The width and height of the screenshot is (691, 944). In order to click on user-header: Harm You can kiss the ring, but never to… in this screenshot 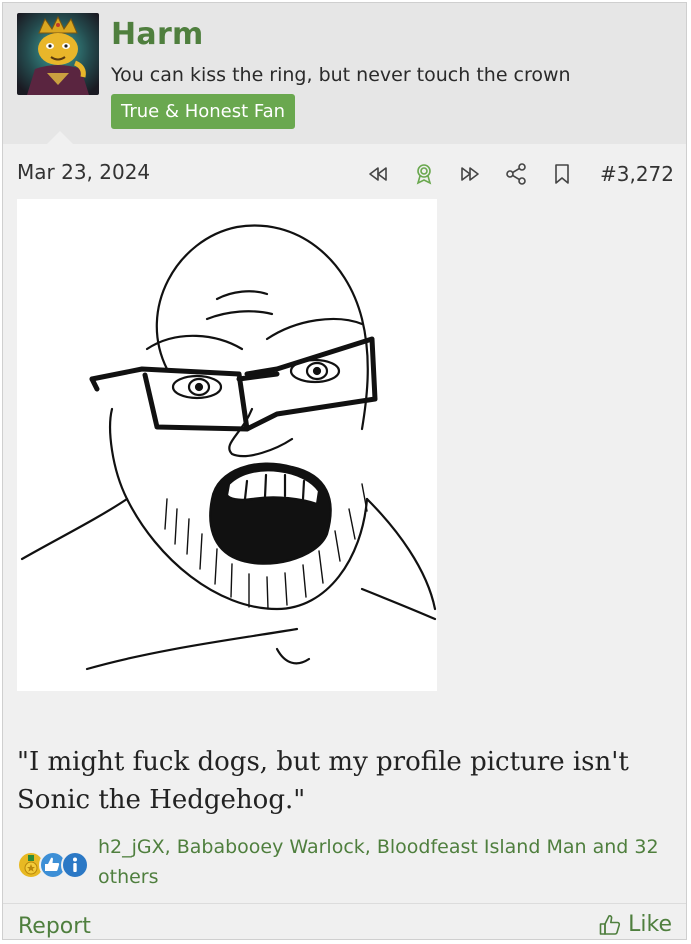, I will do `click(344, 73)`.